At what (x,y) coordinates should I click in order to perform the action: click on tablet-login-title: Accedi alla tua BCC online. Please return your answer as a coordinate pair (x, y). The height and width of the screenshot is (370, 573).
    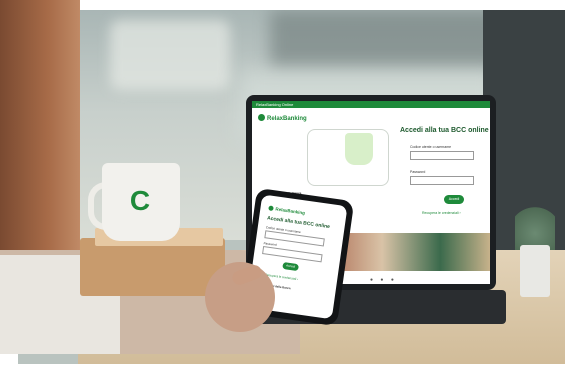
    Looking at the image, I should click on (444, 130).